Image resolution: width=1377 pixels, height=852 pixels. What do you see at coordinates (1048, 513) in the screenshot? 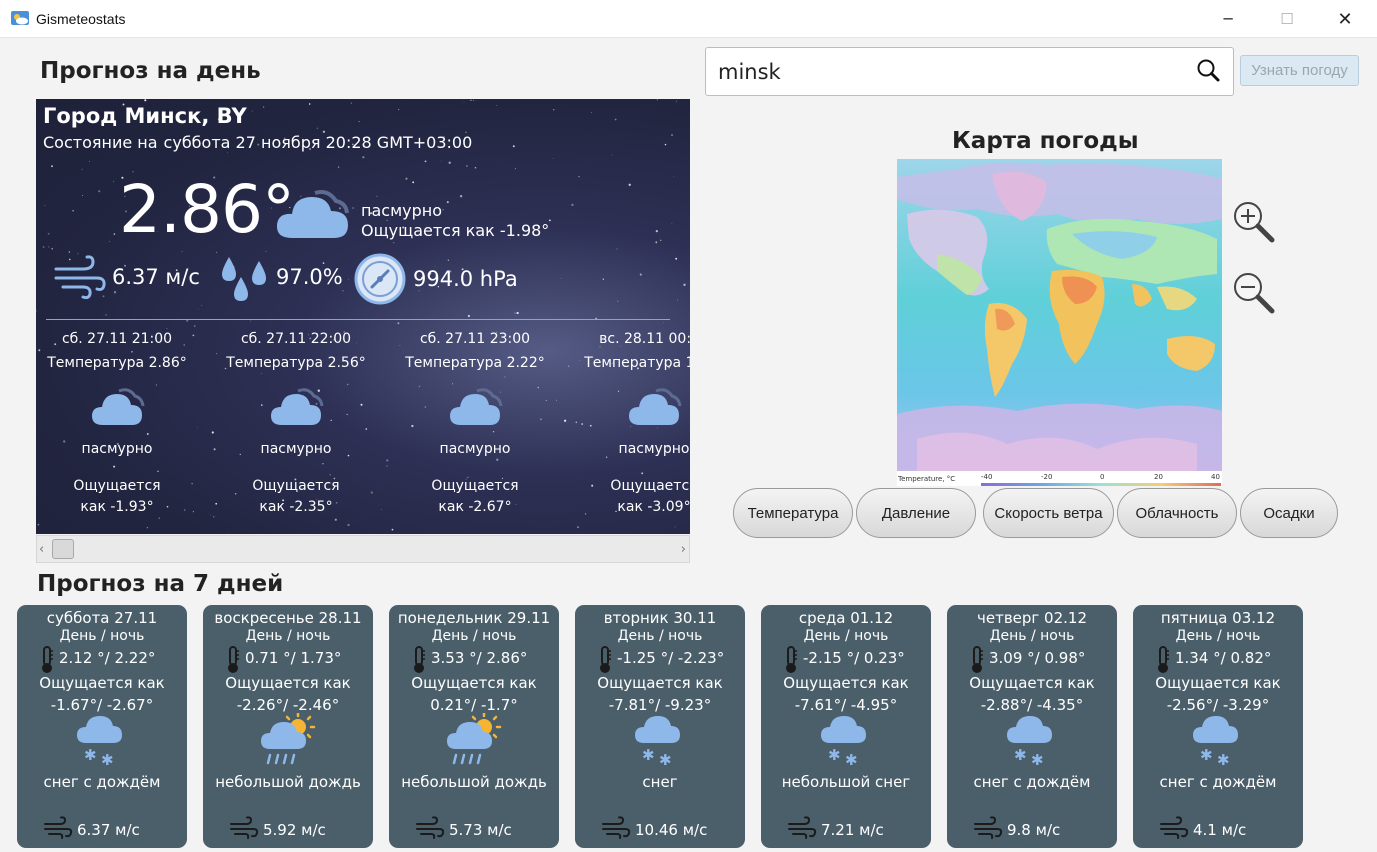
I see `layer-wind-speed-button: Скорость ветра` at bounding box center [1048, 513].